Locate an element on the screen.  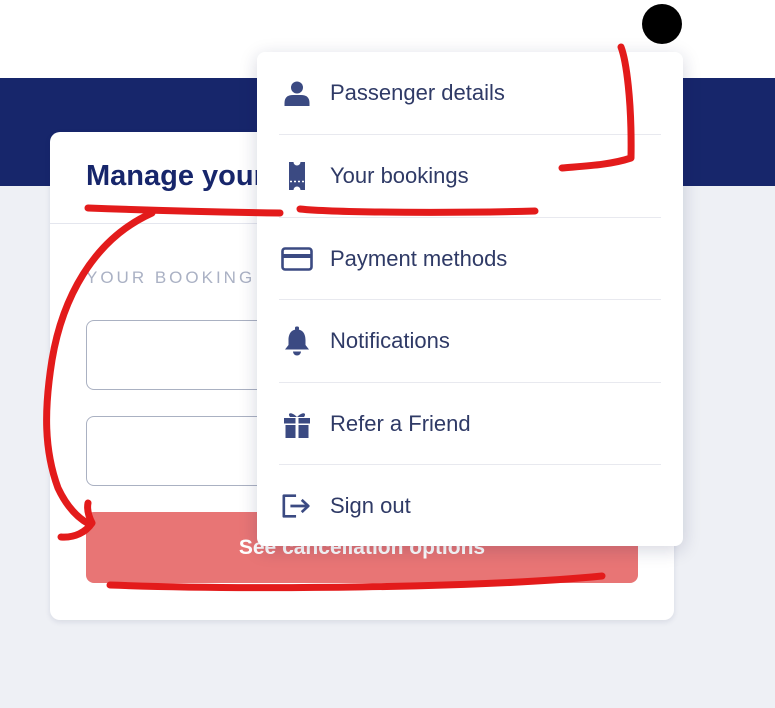
menu-item-payment-methods: Payment methods is located at coordinates (470, 259).